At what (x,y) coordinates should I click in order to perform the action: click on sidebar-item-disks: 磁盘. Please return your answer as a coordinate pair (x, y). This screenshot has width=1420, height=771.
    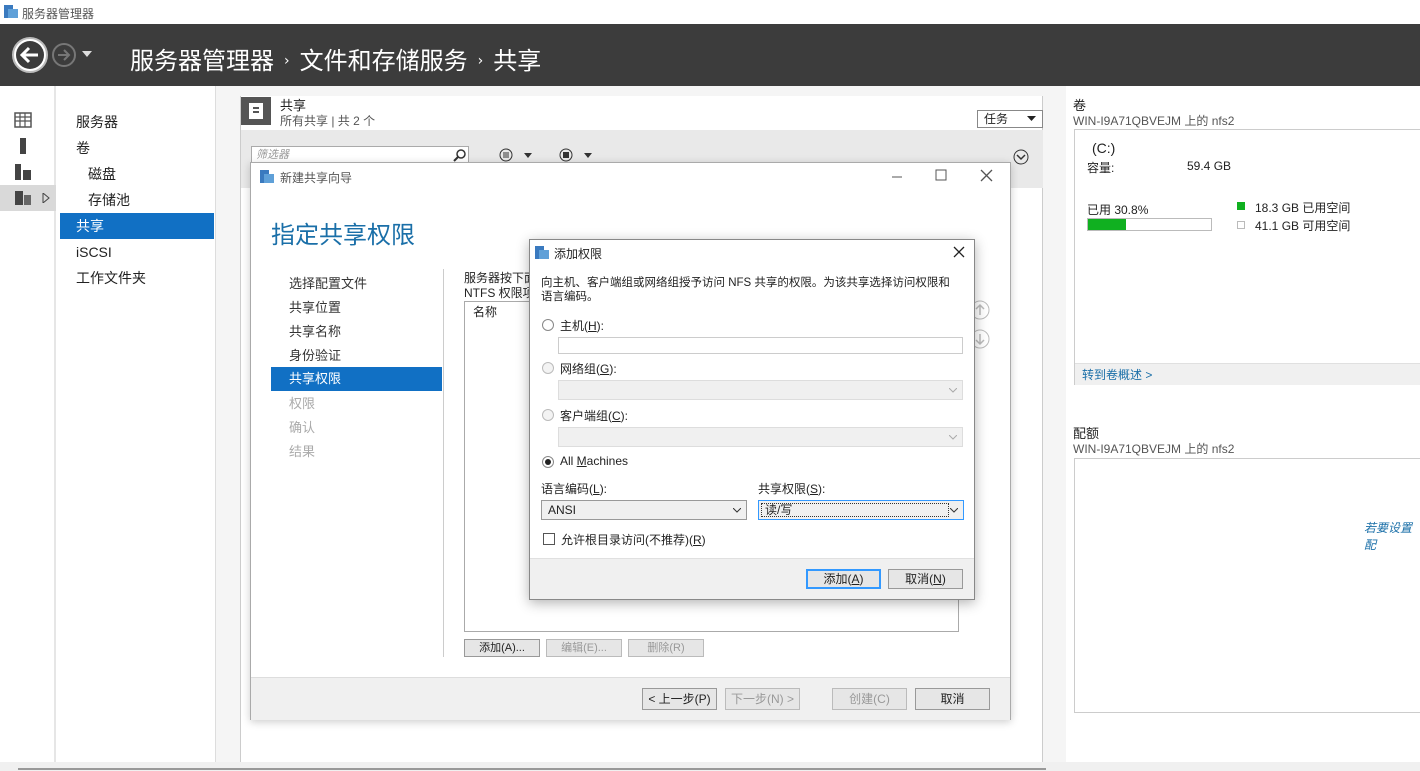
    Looking at the image, I should click on (137, 174).